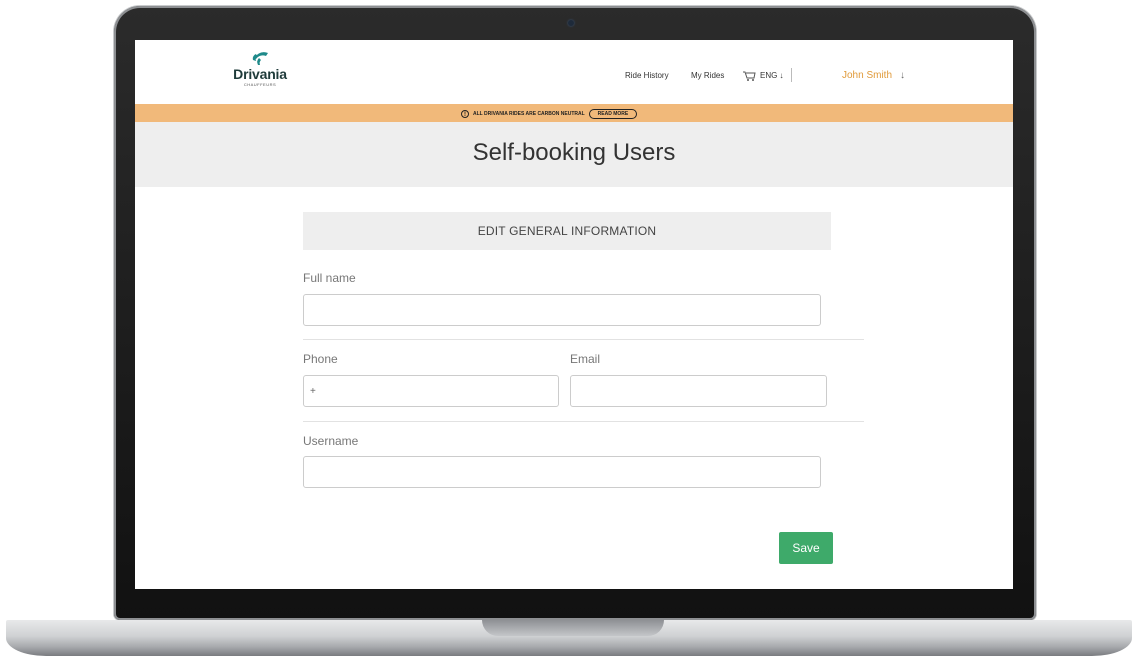 Image resolution: width=1132 pixels, height=658 pixels. What do you see at coordinates (573, 628) in the screenshot?
I see `laptop-notch` at bounding box center [573, 628].